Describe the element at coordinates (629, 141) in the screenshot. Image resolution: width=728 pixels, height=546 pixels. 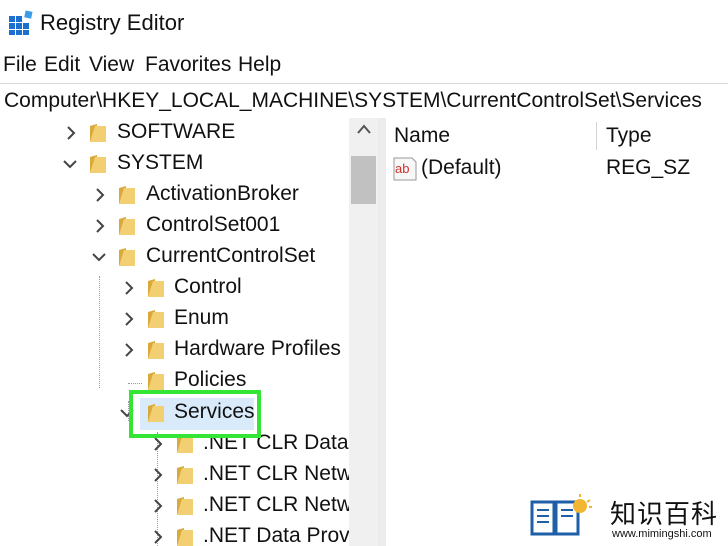
I see `column-header-type: Type` at that location.